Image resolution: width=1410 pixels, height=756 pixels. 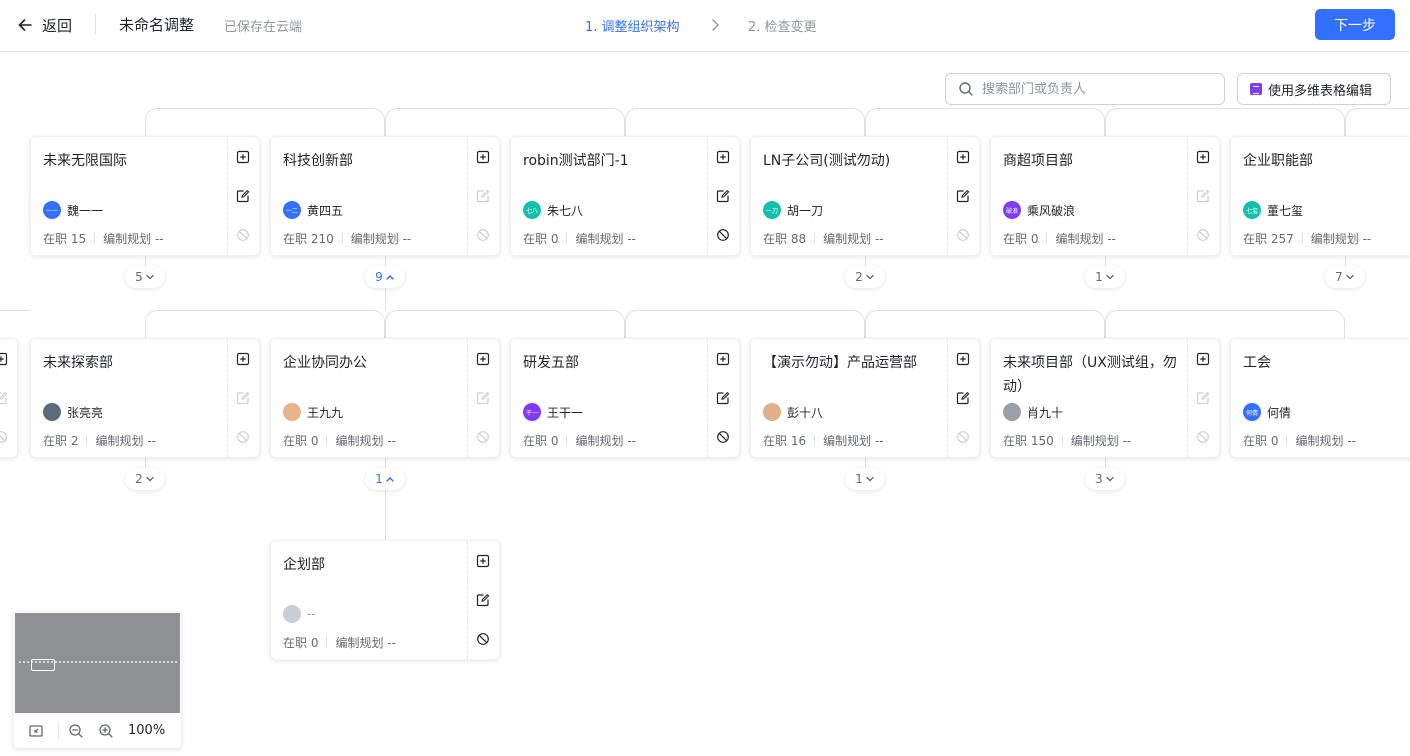 What do you see at coordinates (1252, 412) in the screenshot?
I see `avatar: 何倩` at bounding box center [1252, 412].